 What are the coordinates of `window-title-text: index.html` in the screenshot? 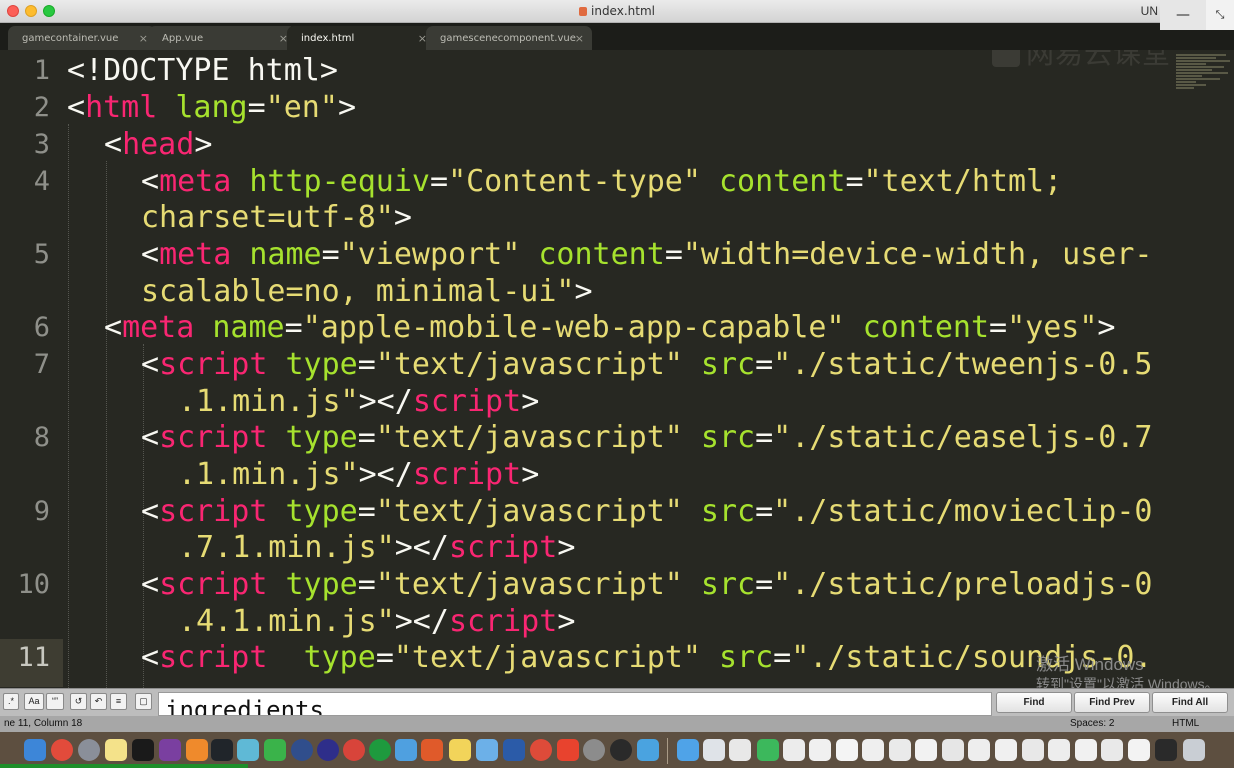 It's located at (623, 11).